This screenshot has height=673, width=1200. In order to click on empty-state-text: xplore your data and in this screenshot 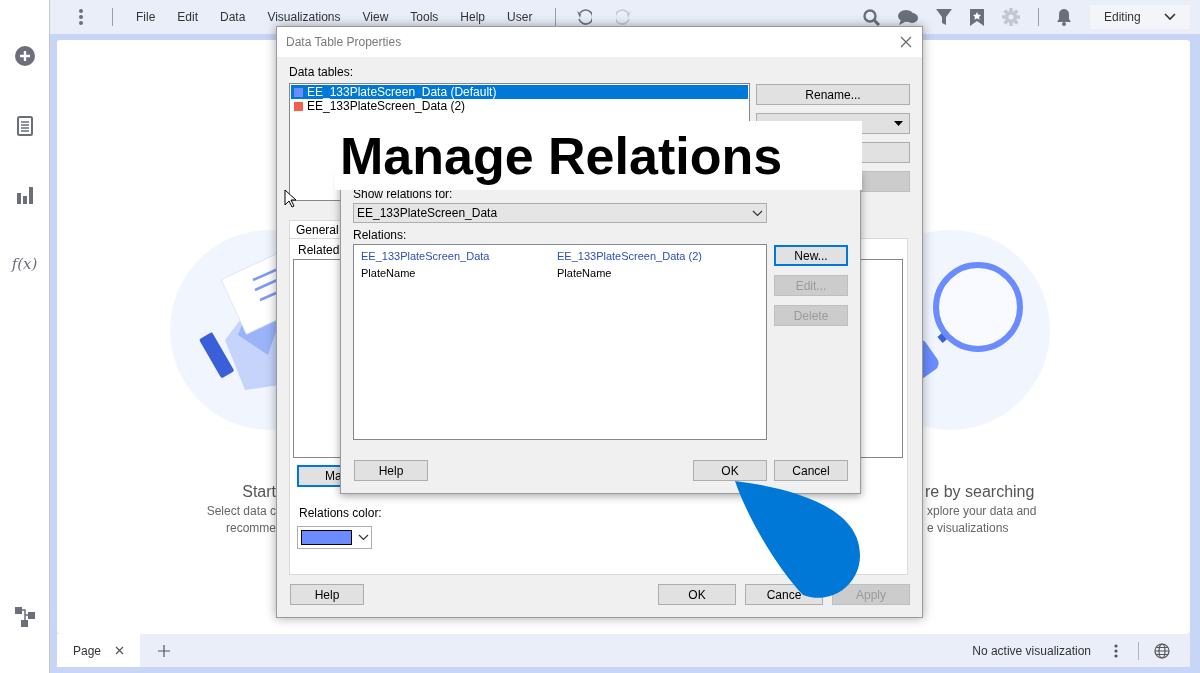, I will do `click(981, 511)`.